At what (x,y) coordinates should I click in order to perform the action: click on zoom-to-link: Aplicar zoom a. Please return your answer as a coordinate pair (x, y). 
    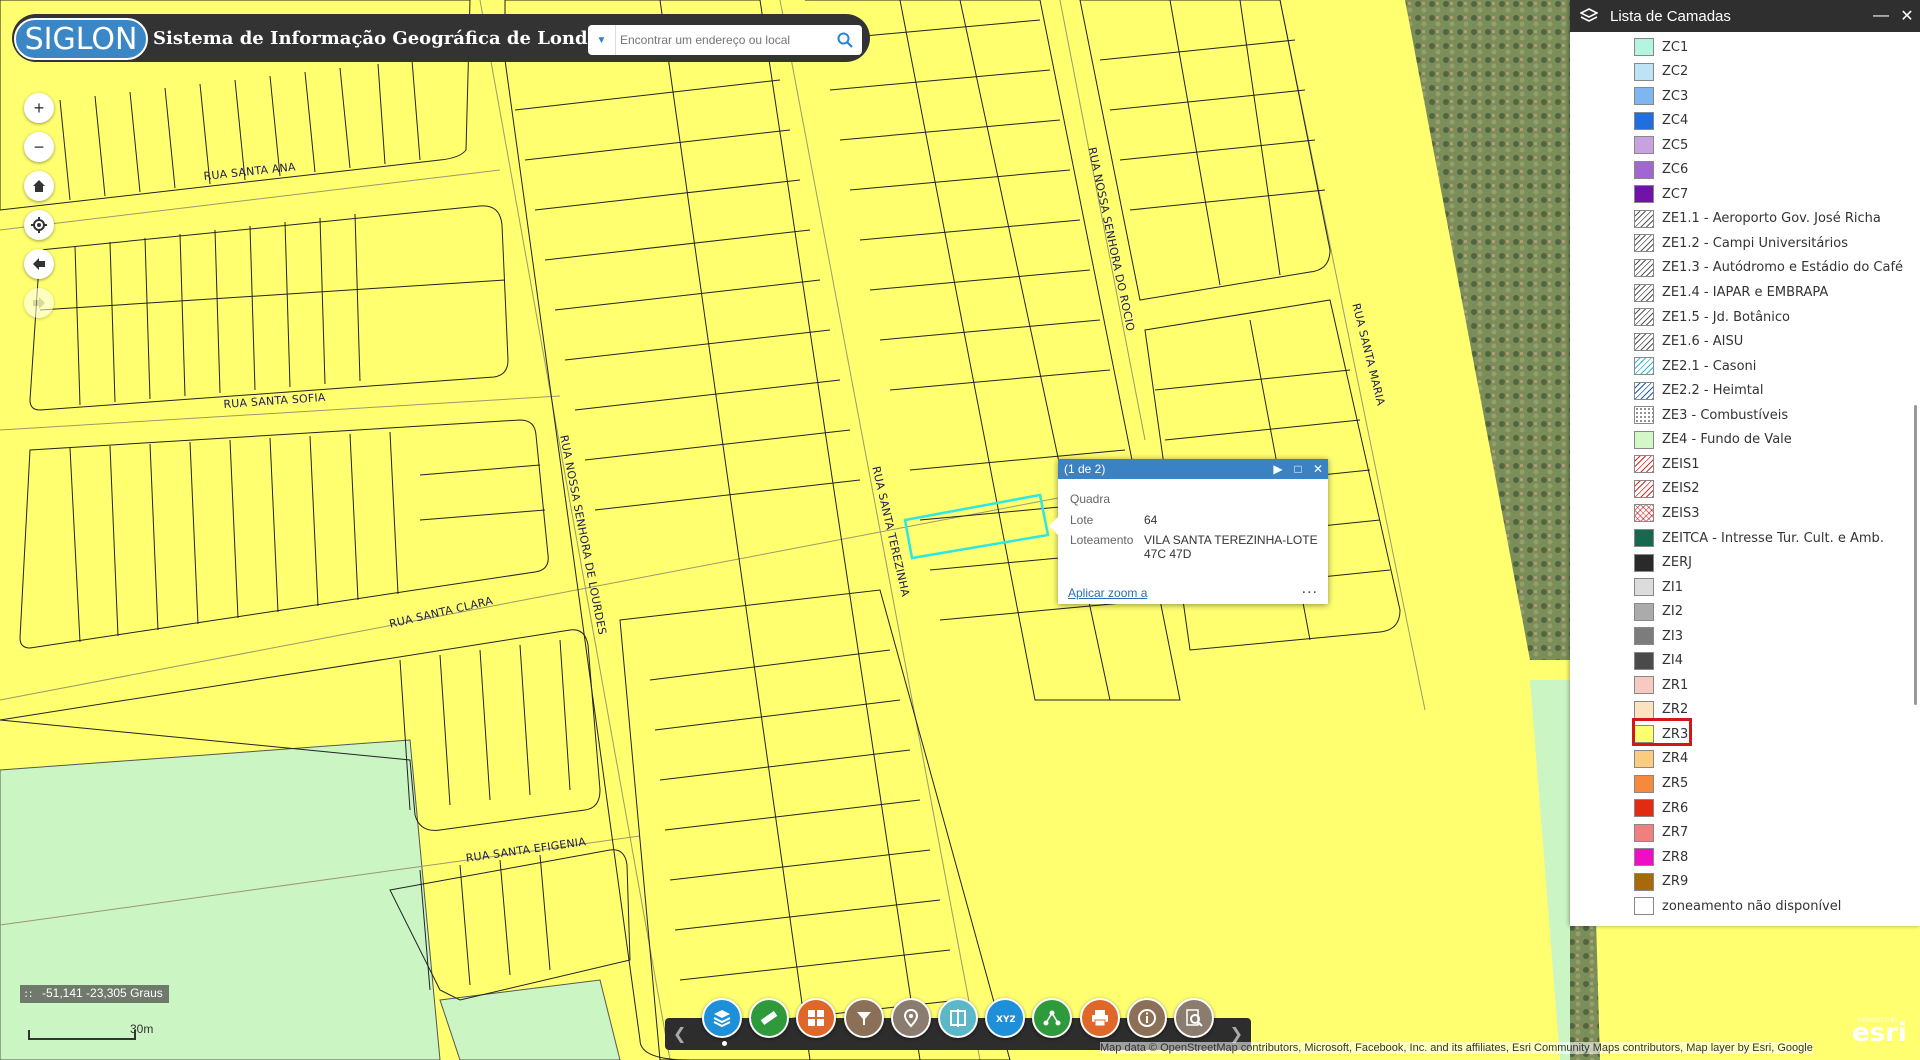
    Looking at the image, I should click on (1107, 593).